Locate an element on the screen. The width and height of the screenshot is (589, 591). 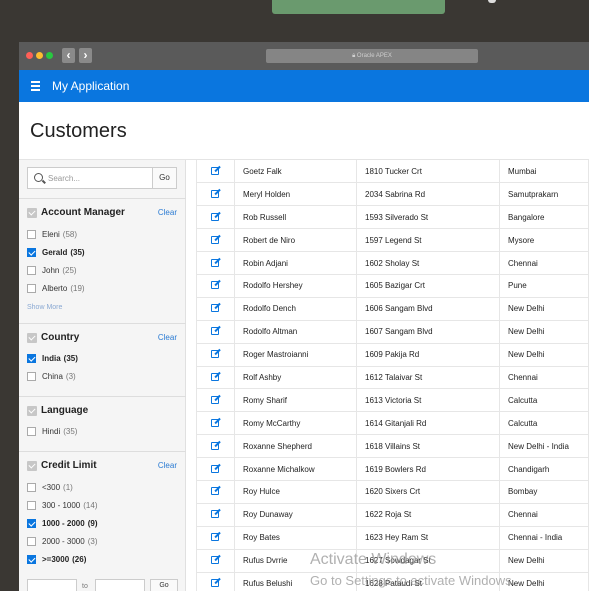
address-cell: 1623 Hey Ram St is located at coordinates (428, 538).